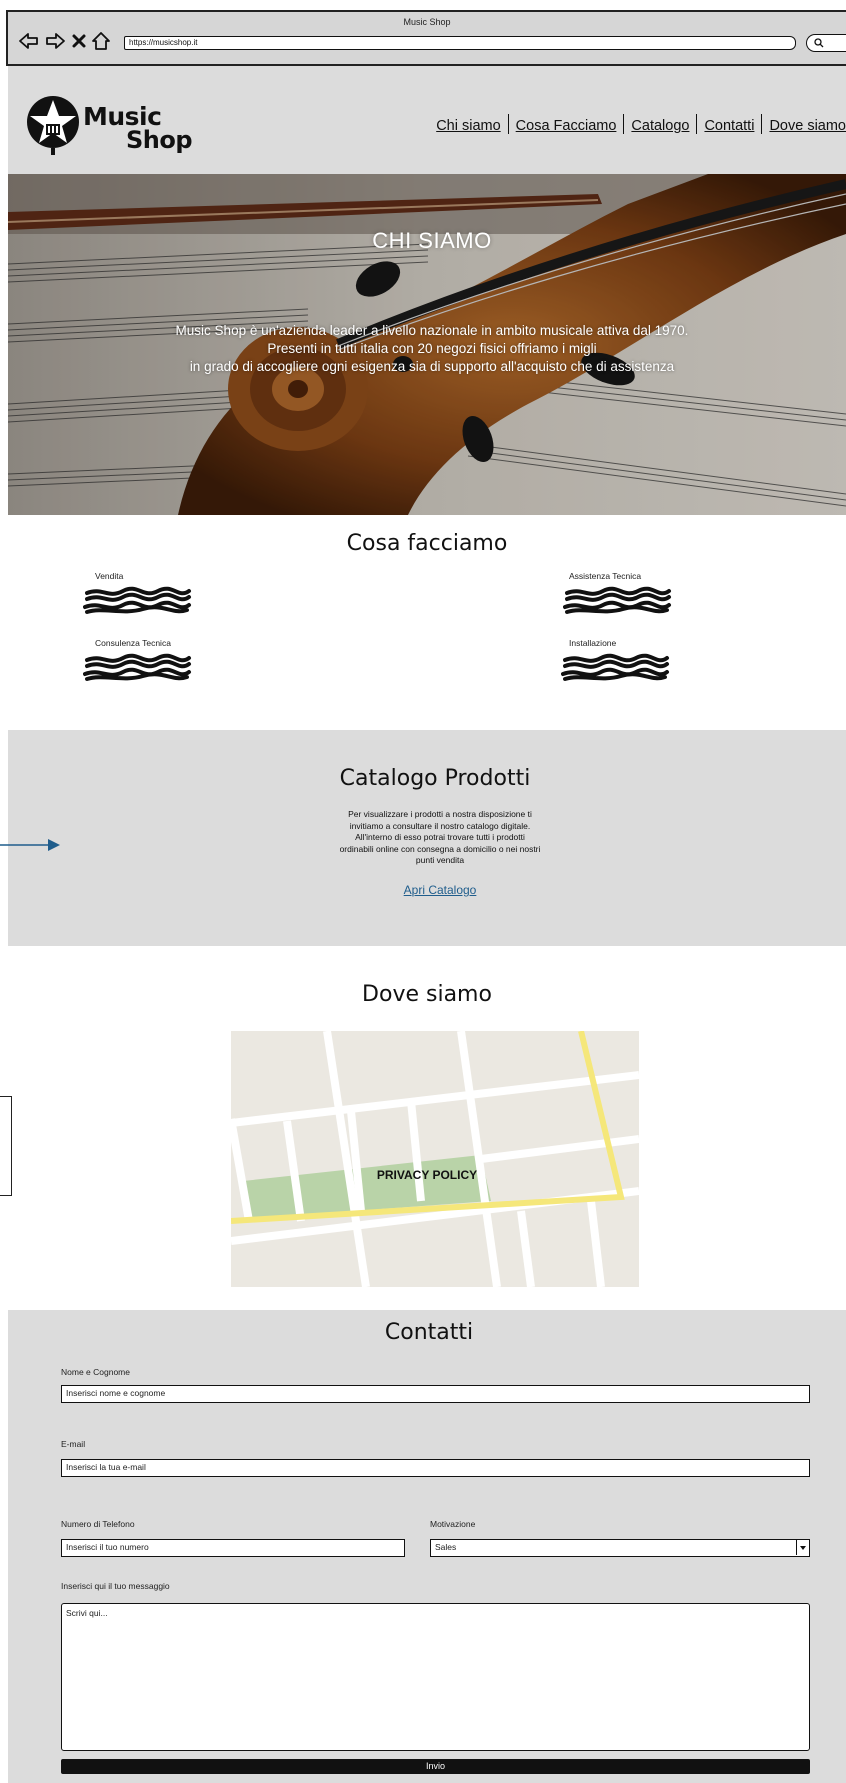  Describe the element at coordinates (566, 126) in the screenshot. I see `nav-link-cosa-facciamo: Cosa Facciamo` at that location.